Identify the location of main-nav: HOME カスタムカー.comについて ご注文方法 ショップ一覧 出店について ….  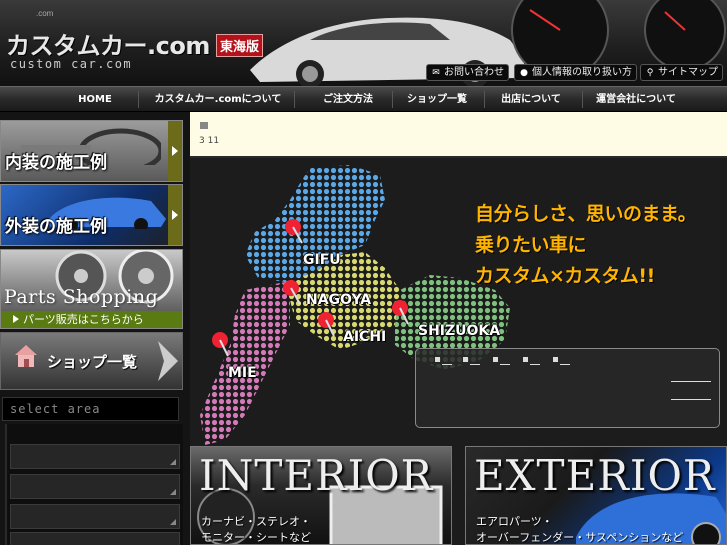
(363, 99).